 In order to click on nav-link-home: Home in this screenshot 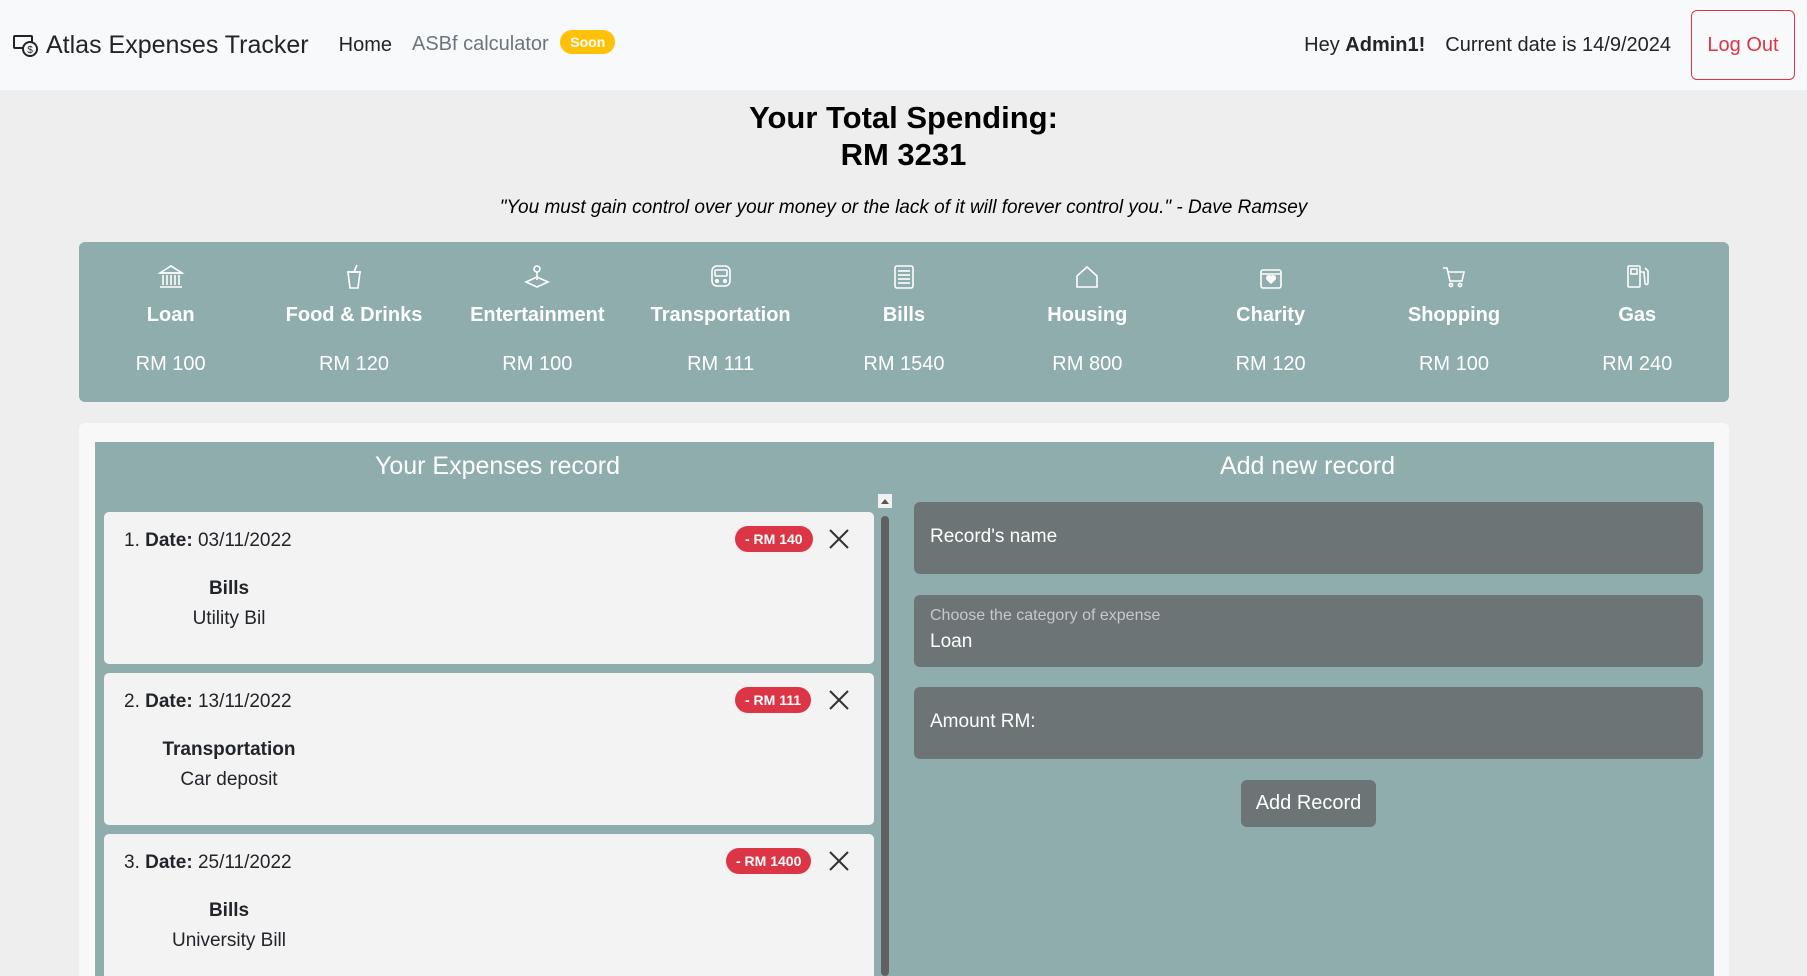, I will do `click(365, 45)`.